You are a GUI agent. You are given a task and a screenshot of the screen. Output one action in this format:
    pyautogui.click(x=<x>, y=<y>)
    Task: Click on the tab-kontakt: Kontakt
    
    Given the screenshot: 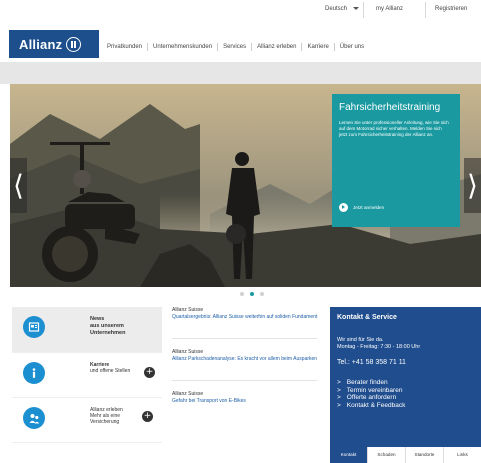 What is the action you would take?
    pyautogui.click(x=349, y=455)
    